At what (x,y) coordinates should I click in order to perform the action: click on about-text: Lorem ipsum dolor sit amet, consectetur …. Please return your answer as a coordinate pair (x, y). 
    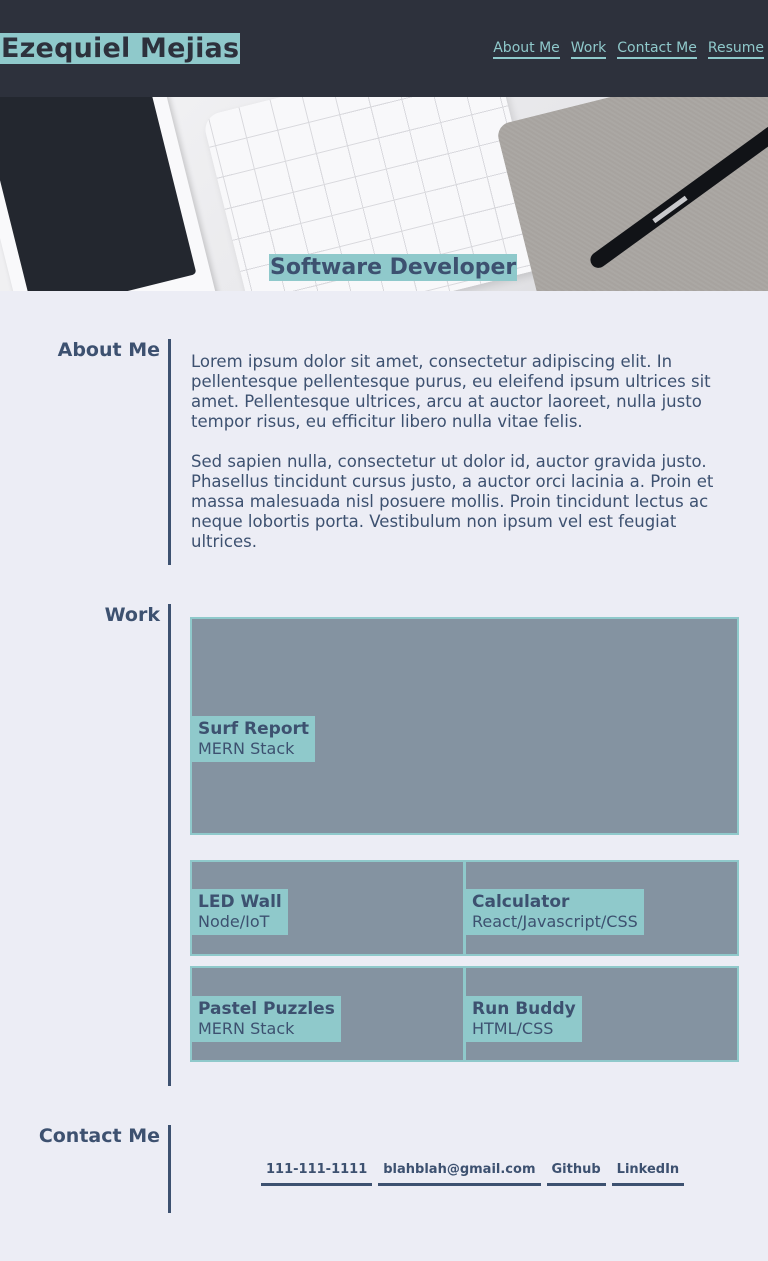
    Looking at the image, I should click on (466, 452).